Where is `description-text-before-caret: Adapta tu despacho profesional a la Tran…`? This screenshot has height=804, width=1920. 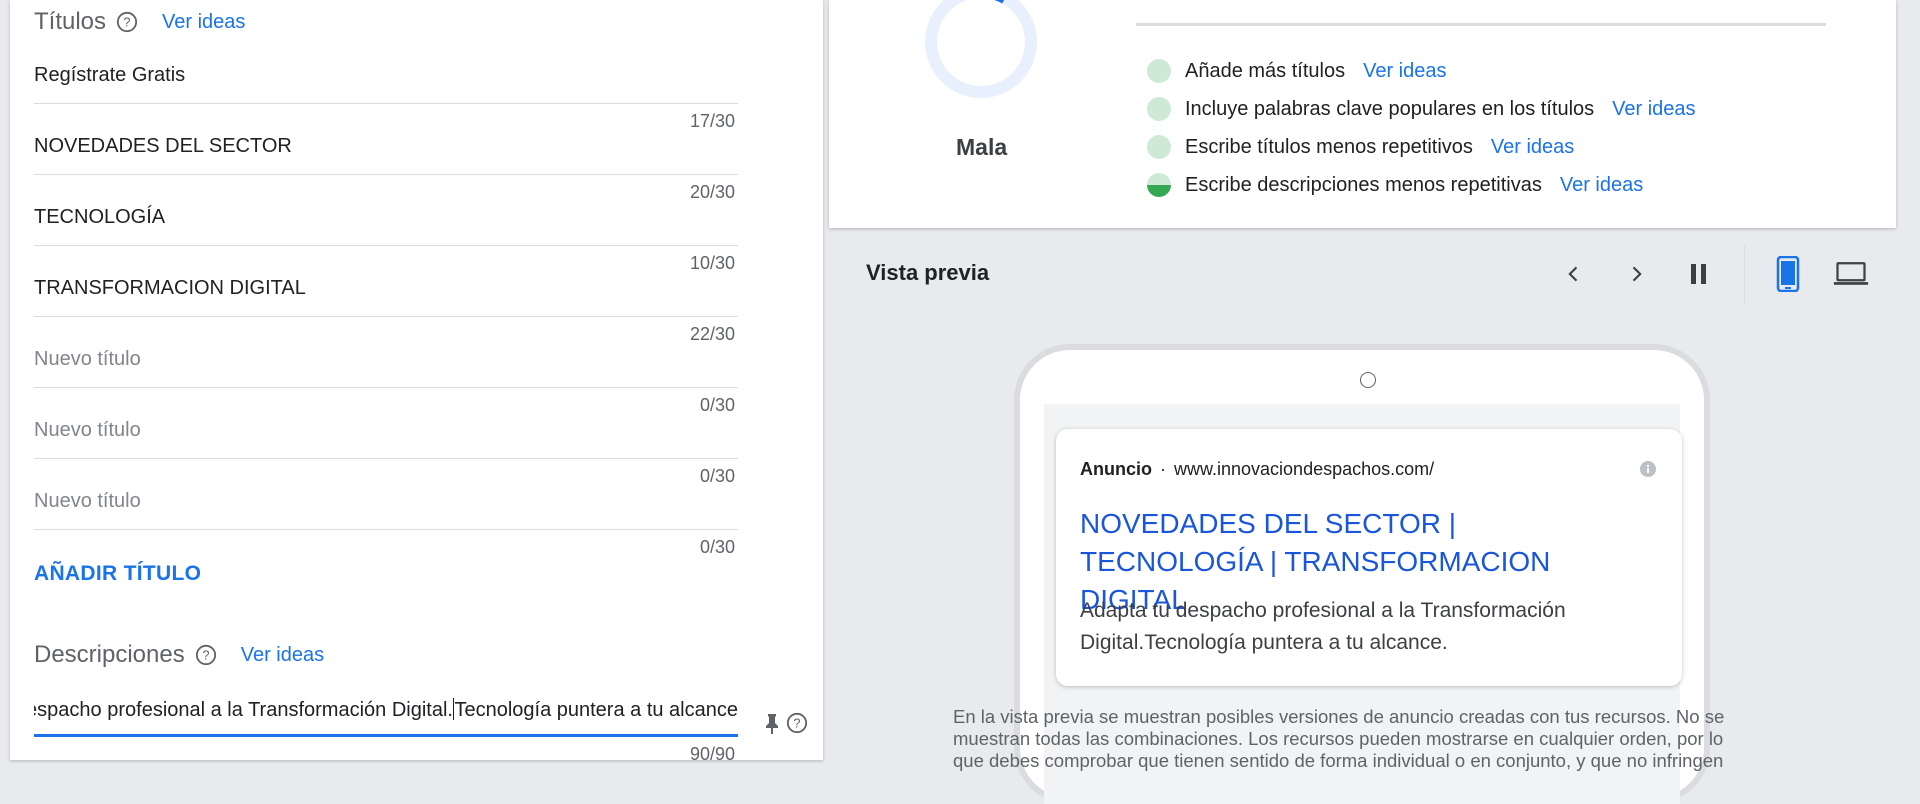
description-text-before-caret: Adapta tu despacho profesional a la Tran… is located at coordinates (243, 710).